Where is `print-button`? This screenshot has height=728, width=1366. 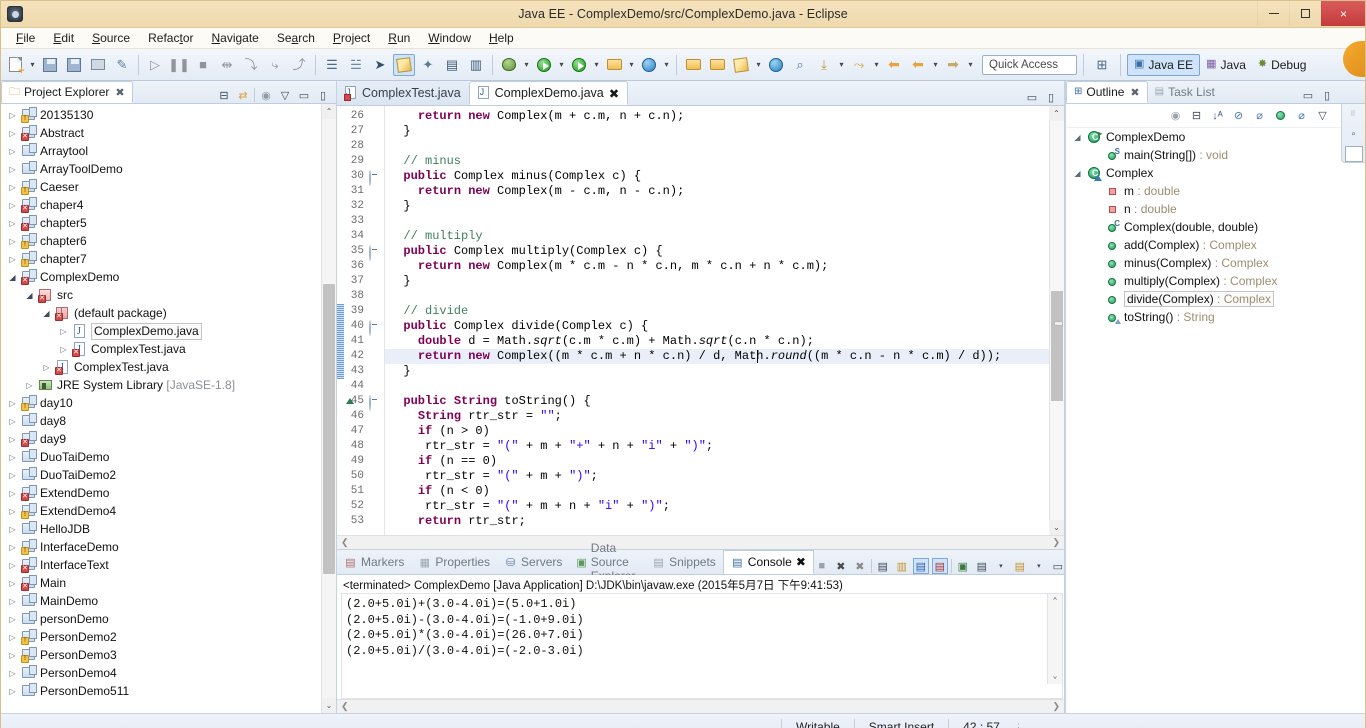
print-button is located at coordinates (98, 65).